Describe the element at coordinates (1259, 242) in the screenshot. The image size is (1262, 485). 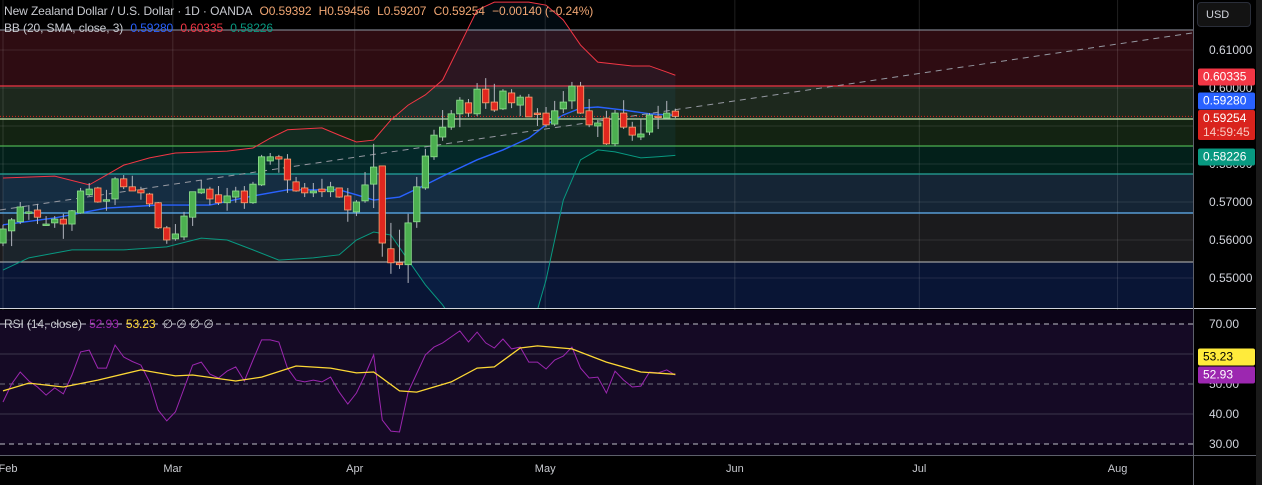
I see `scrollbar` at that location.